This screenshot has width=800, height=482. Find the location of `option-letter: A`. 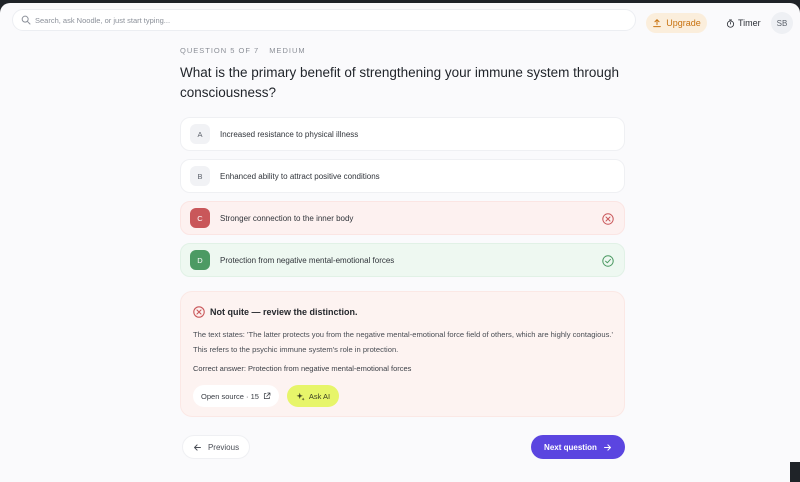

option-letter: A is located at coordinates (200, 134).